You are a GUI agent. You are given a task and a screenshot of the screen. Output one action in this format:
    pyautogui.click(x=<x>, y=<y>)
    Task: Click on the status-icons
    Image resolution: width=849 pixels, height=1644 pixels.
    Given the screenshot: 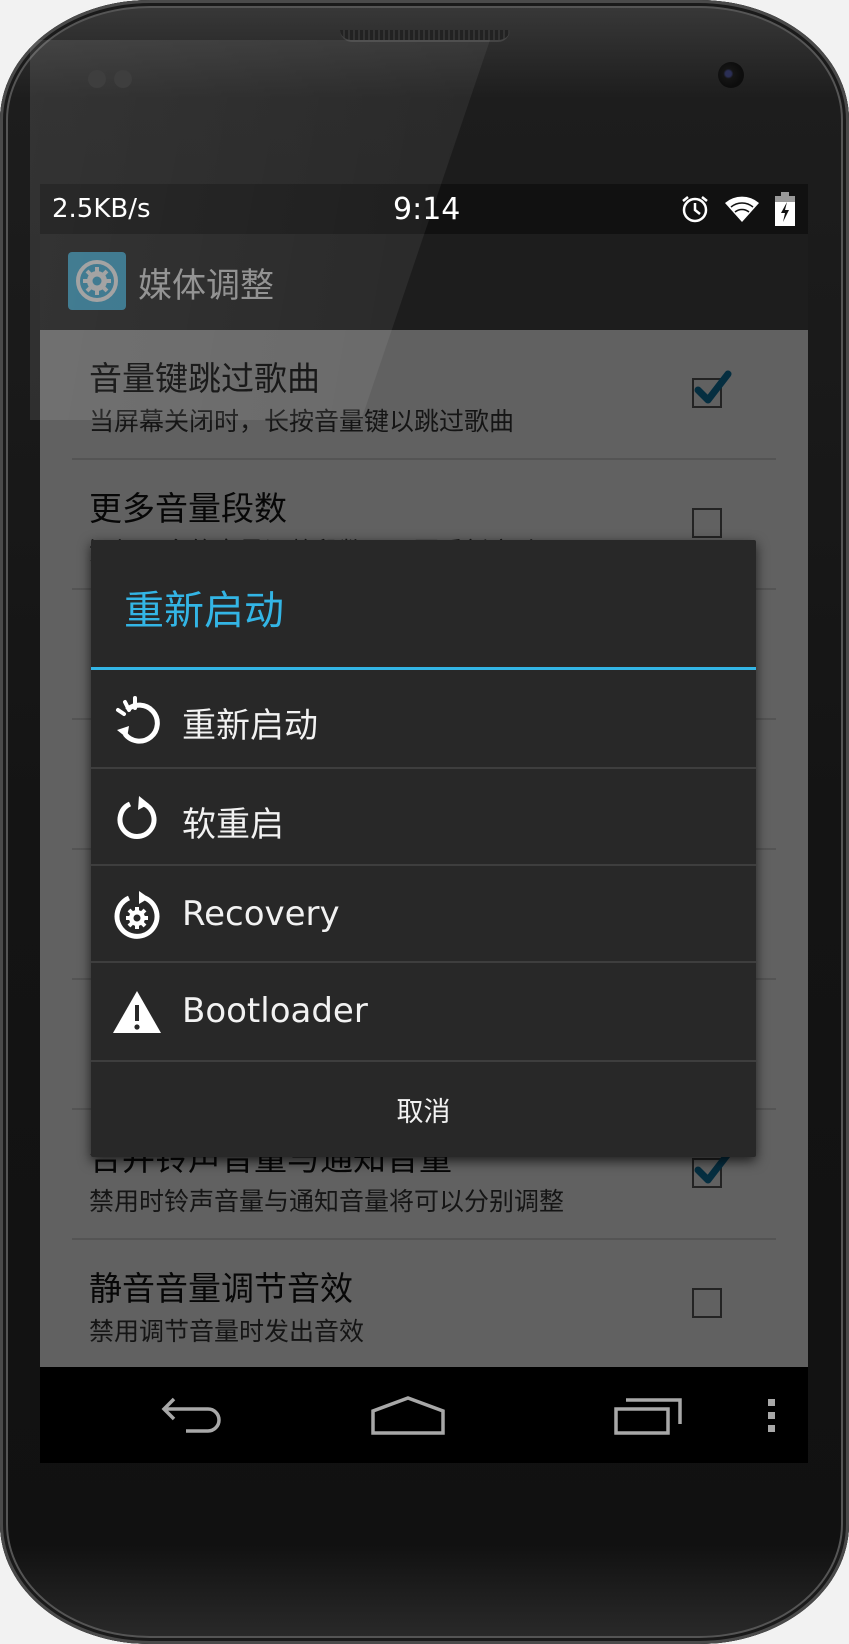 What is the action you would take?
    pyautogui.click(x=738, y=211)
    